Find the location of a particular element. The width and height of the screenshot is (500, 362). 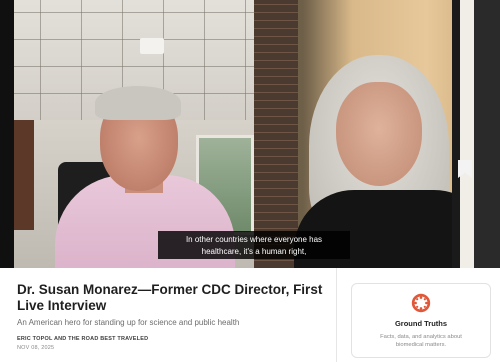

guest-head is located at coordinates (379, 134).